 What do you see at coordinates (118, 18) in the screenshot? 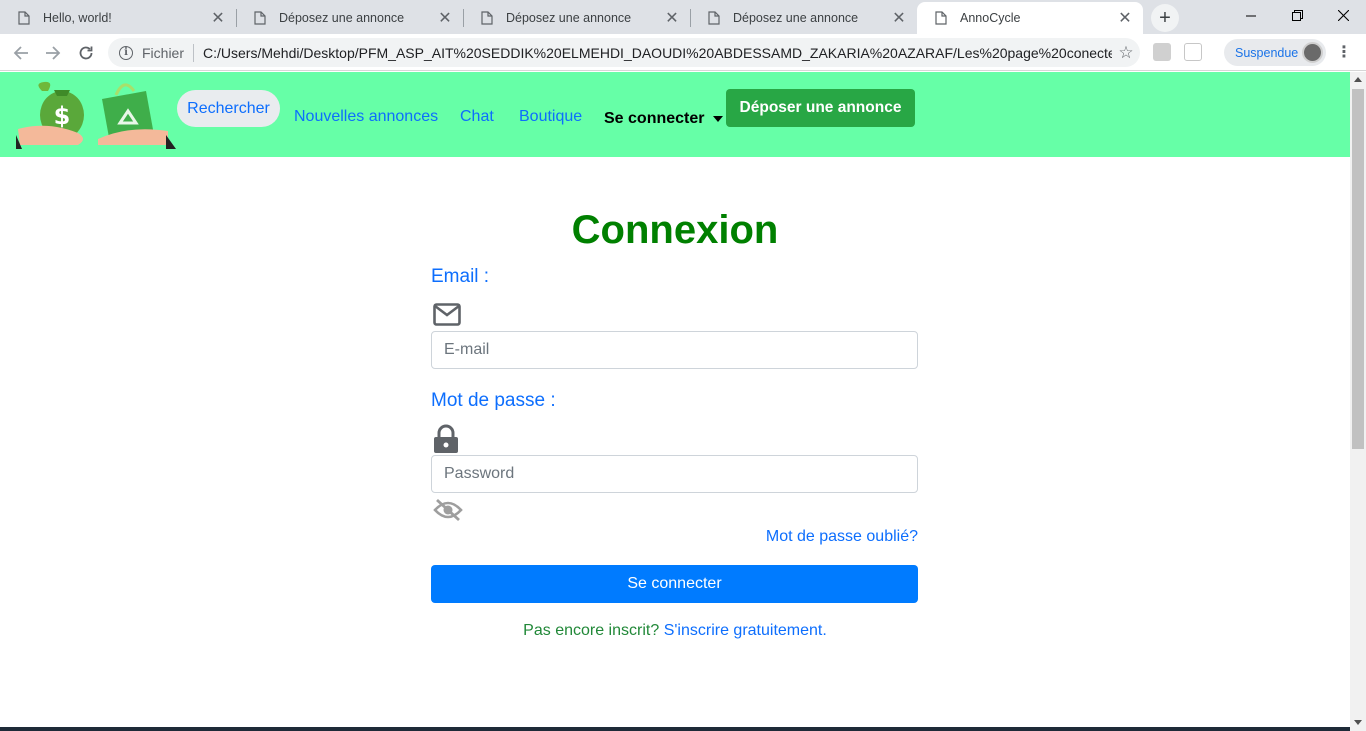
I see `browser-tab: Hello, world! ✕` at bounding box center [118, 18].